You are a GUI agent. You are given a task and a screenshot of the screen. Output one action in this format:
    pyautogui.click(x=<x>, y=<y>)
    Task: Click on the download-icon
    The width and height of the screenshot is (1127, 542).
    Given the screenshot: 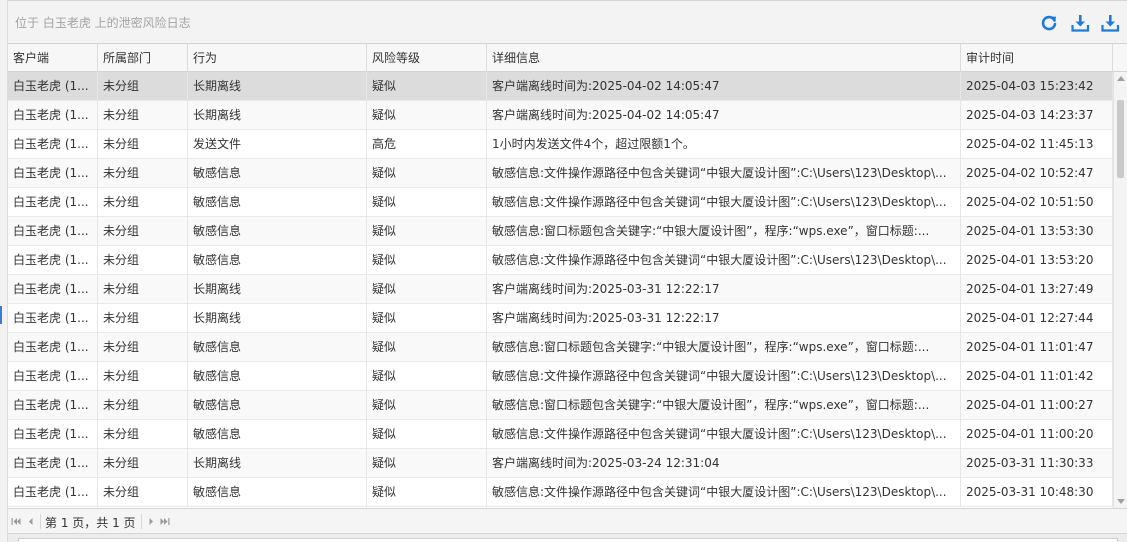 What is the action you would take?
    pyautogui.click(x=1080, y=23)
    